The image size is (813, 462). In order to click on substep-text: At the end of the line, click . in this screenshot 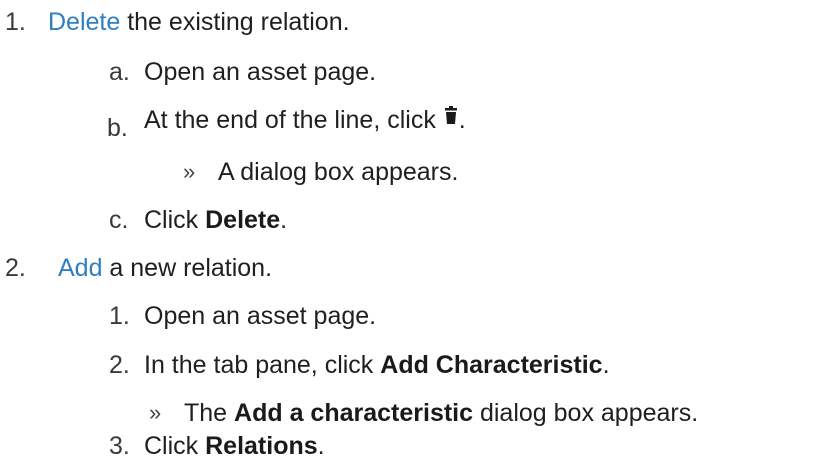, I will do `click(305, 120)`.